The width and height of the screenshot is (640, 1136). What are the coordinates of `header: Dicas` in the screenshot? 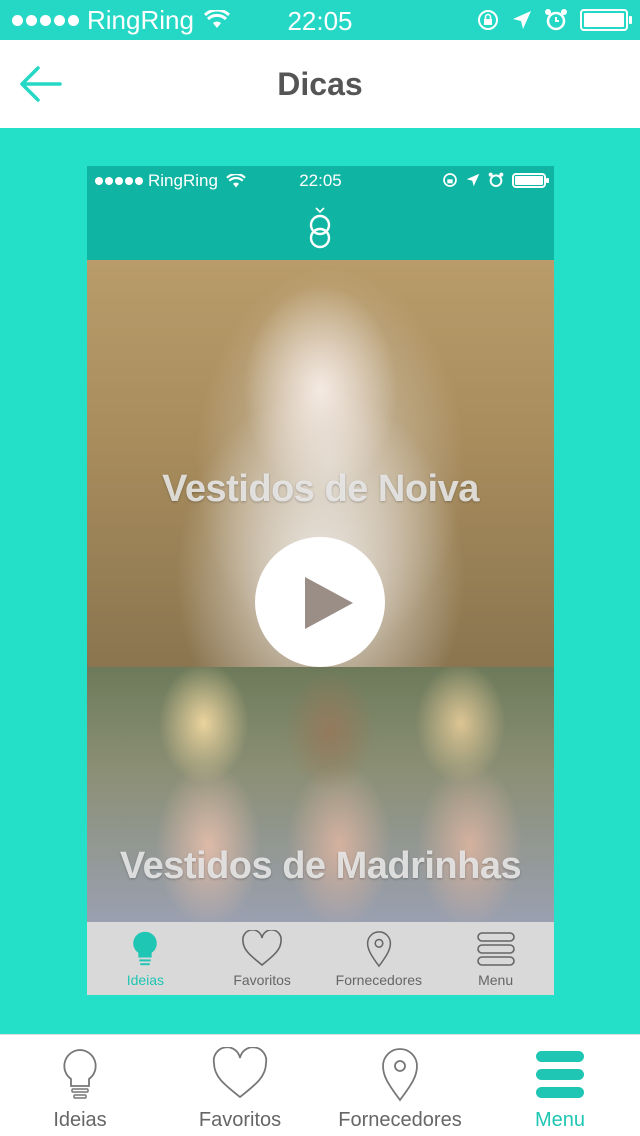 It's located at (320, 84).